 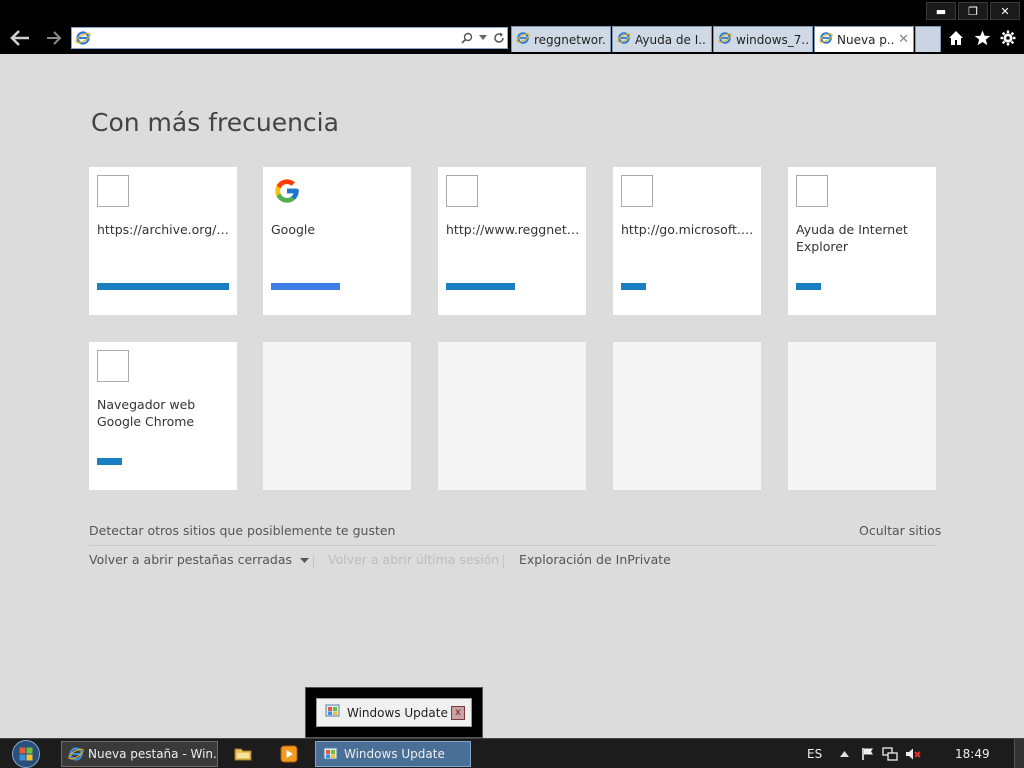 I want to click on action-center-flag-icon, so click(x=868, y=754).